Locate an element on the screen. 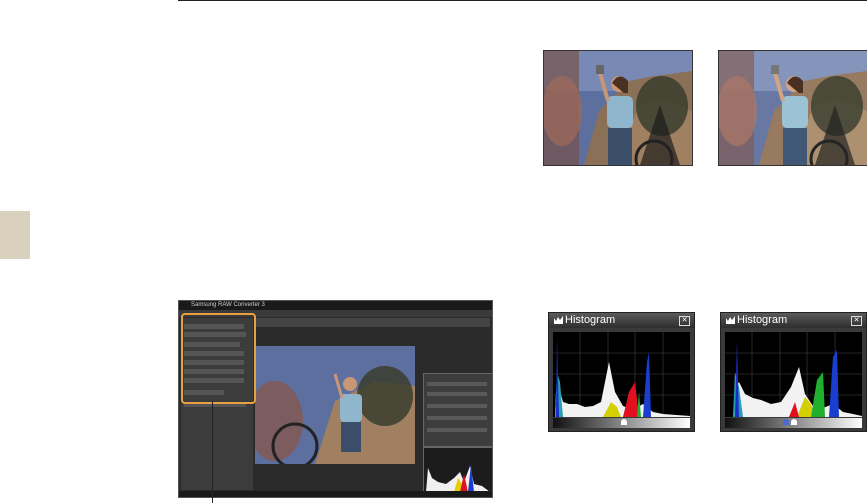 The width and height of the screenshot is (867, 503). chapter-tab is located at coordinates (15, 235).